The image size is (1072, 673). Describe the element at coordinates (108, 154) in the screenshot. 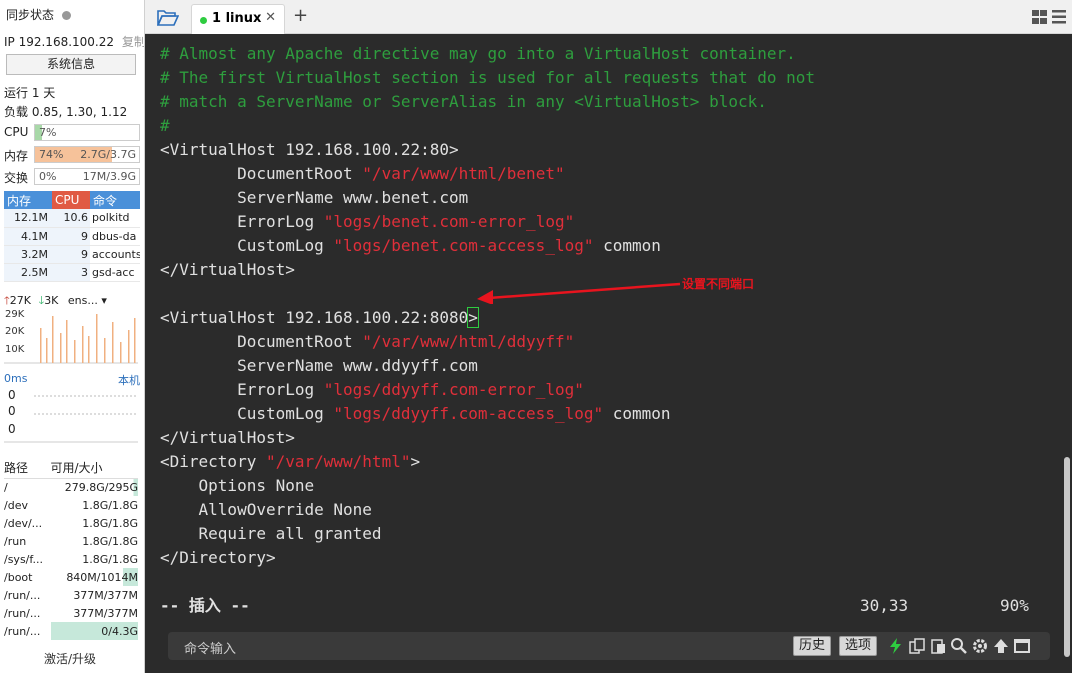

I see `memory-amount: 2.7G/3.7G` at that location.